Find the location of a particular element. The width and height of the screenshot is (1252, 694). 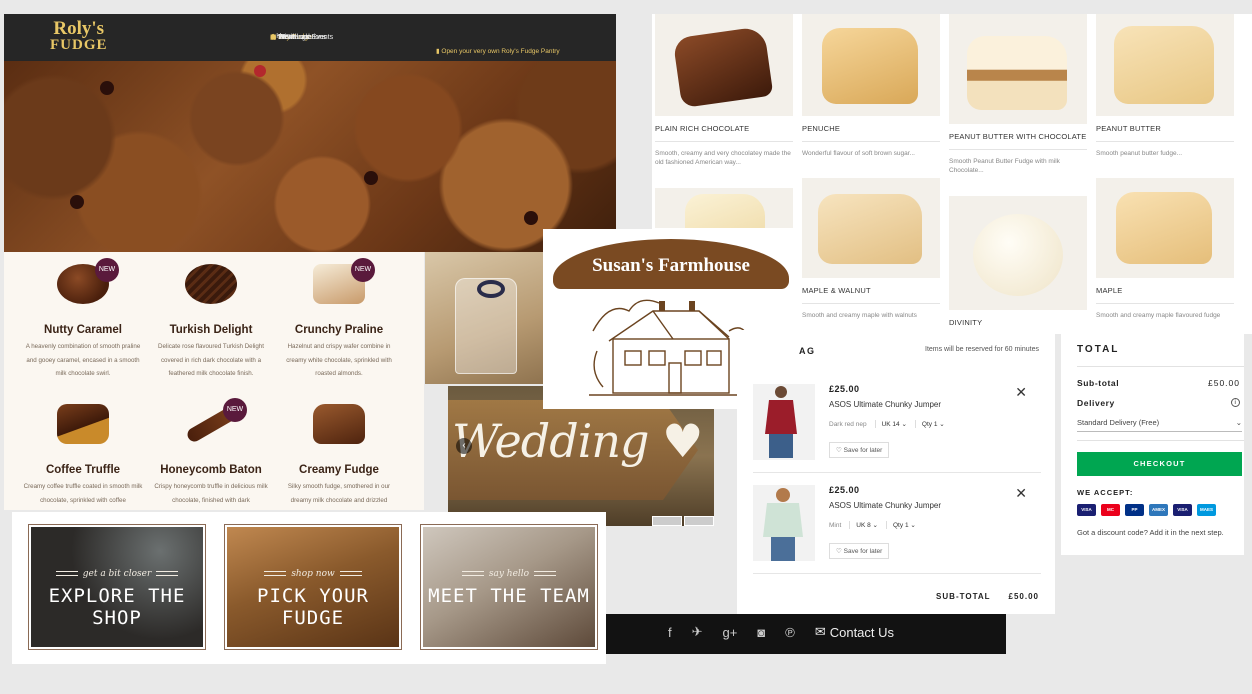

farmhouse-drawing is located at coordinates (671, 347).